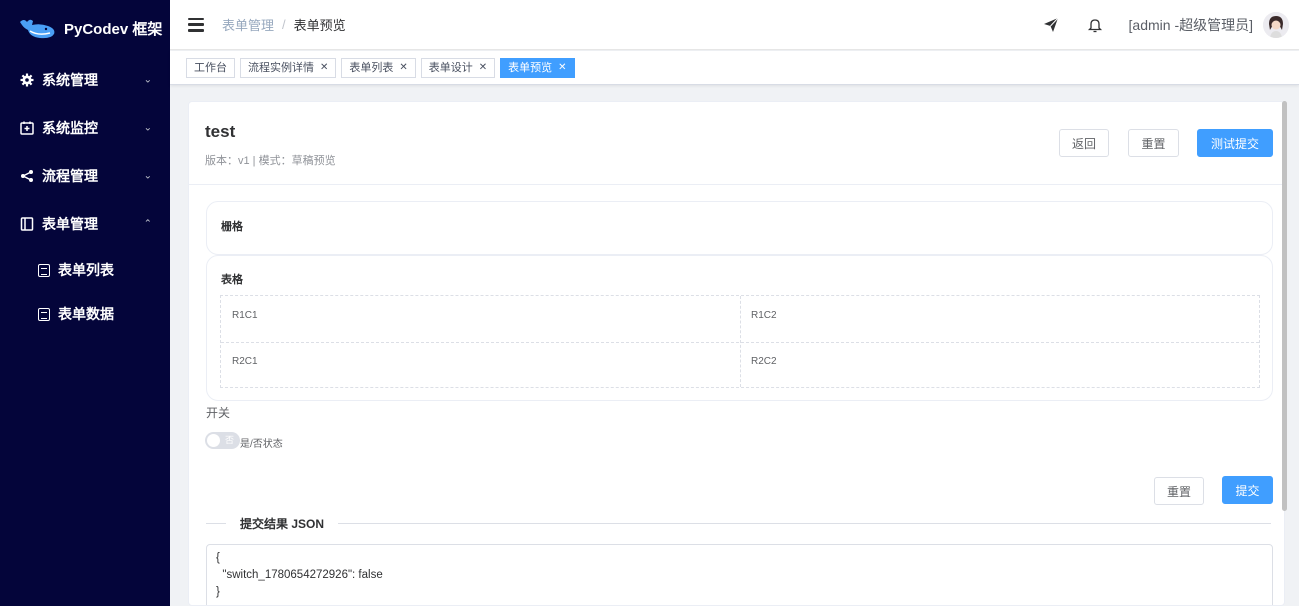 The width and height of the screenshot is (1299, 606). I want to click on switch-knob, so click(213, 440).